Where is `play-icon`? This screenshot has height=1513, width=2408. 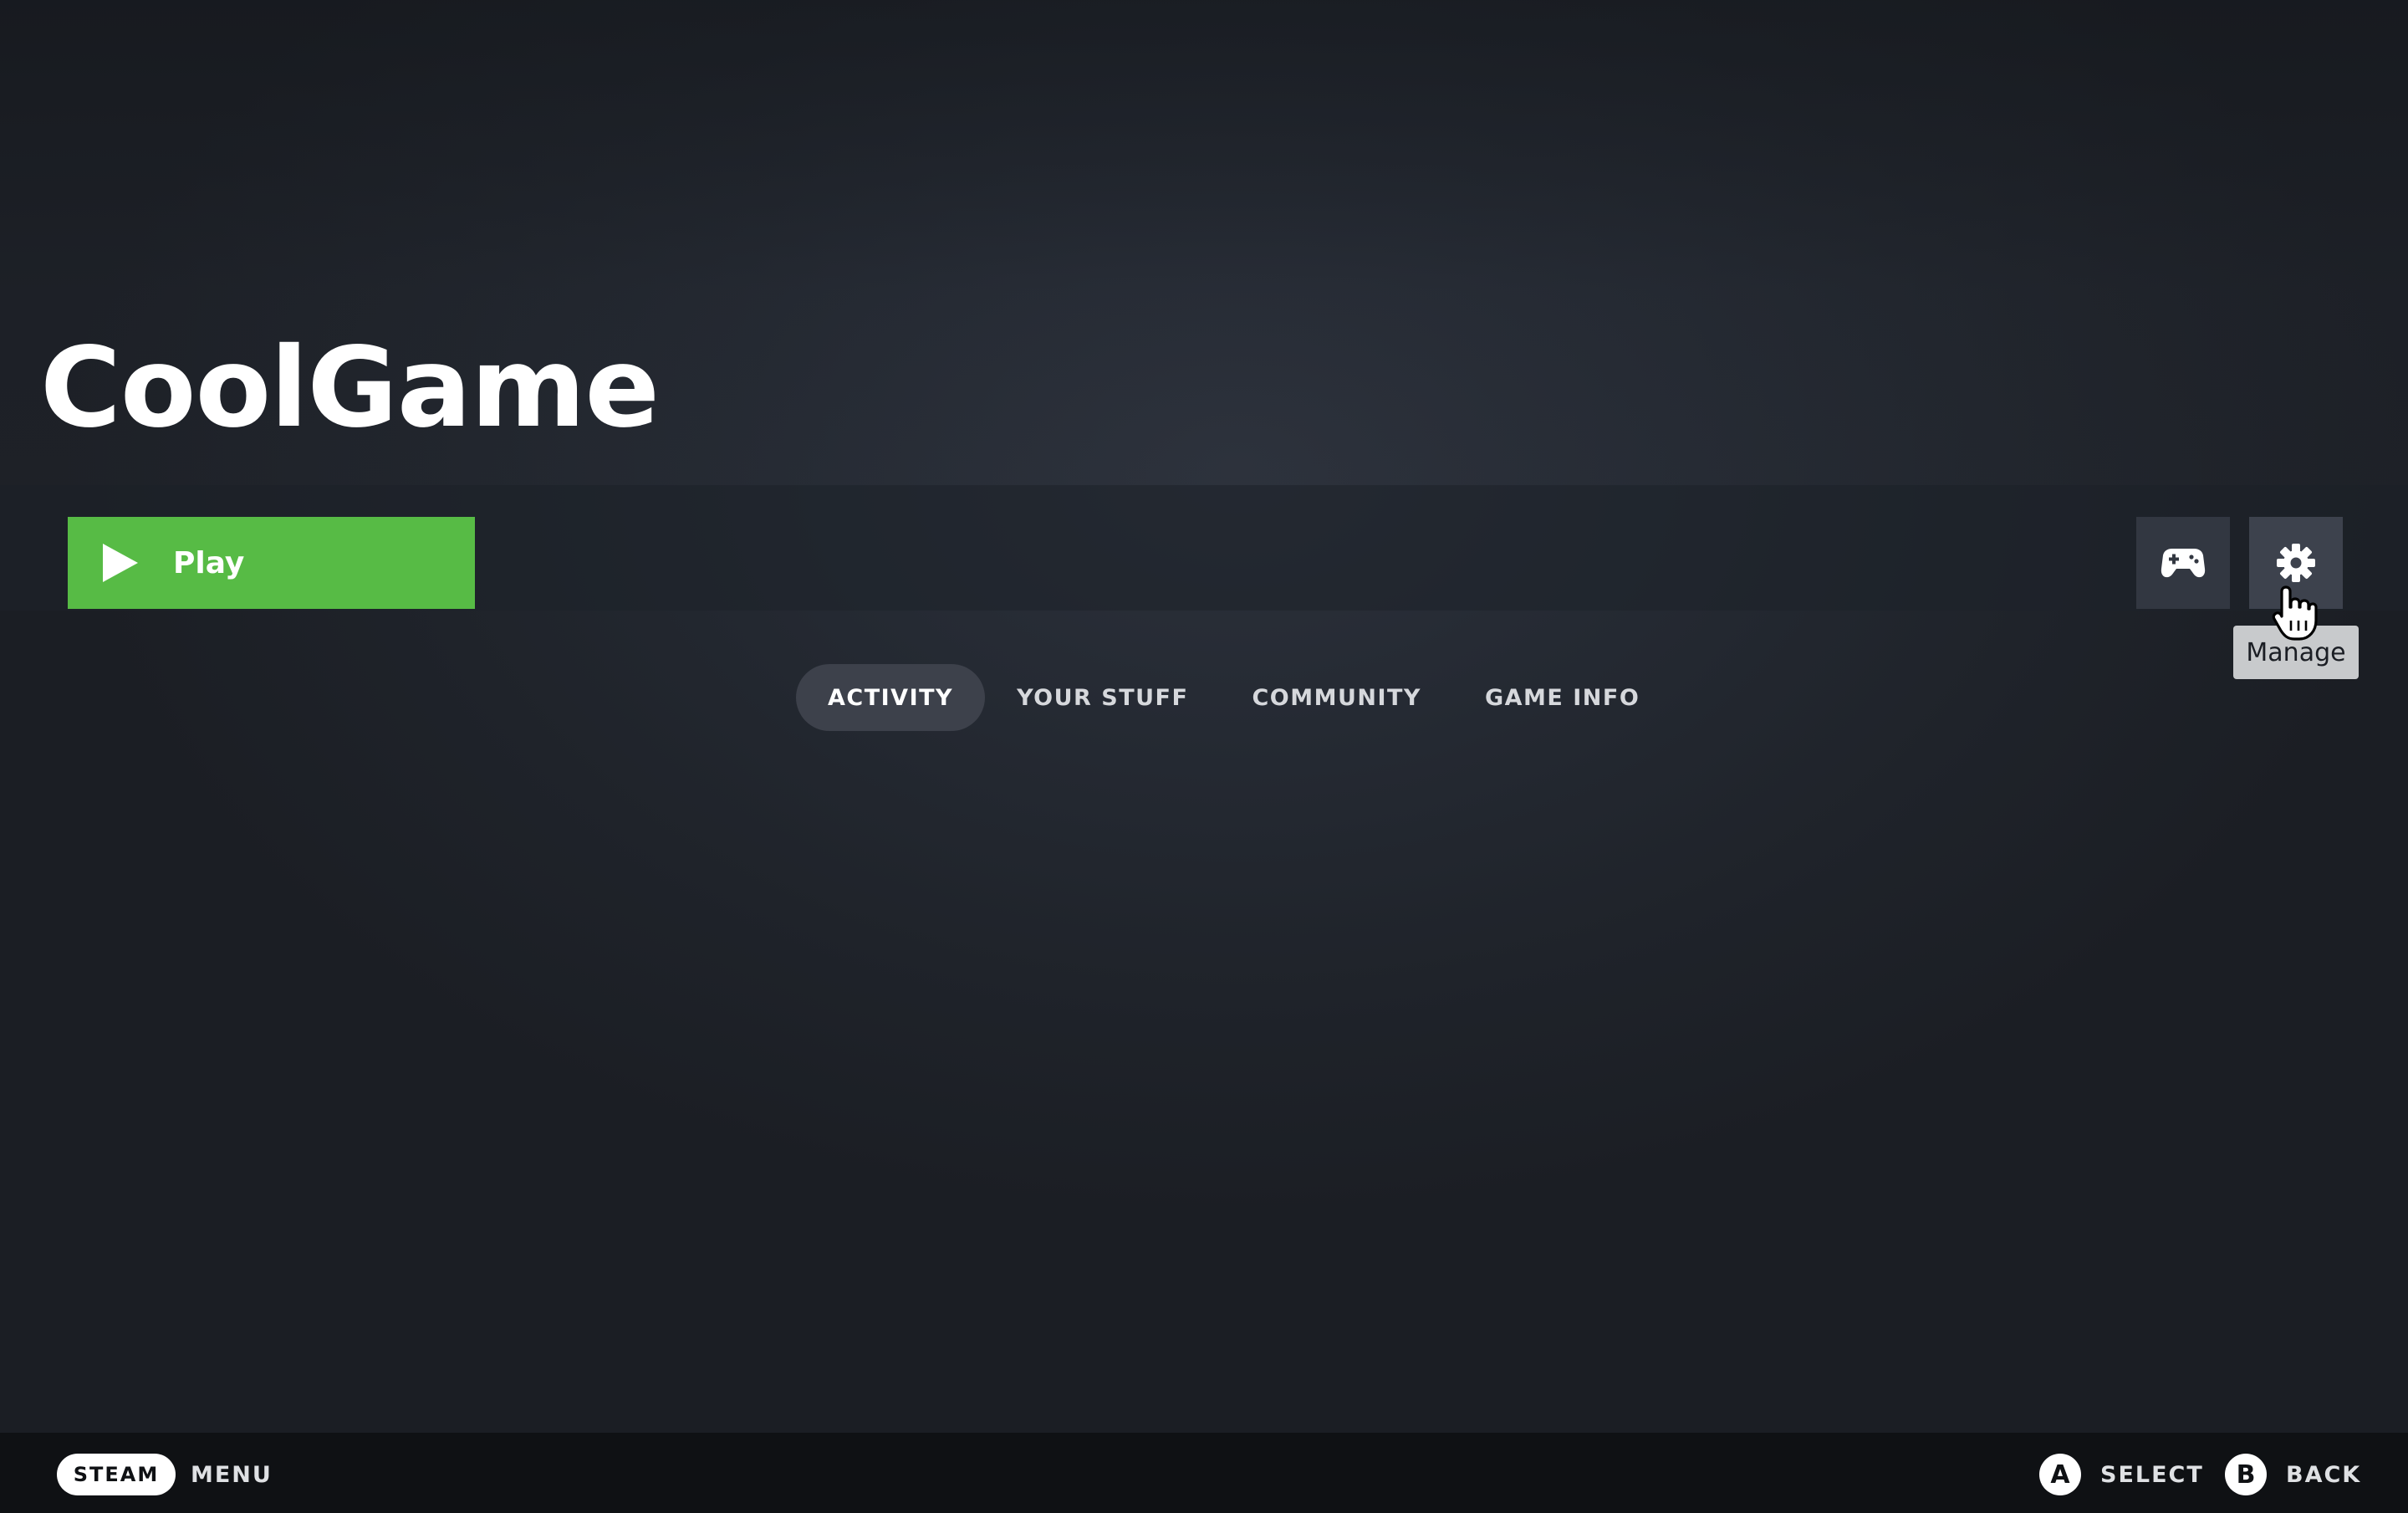
play-icon is located at coordinates (120, 563).